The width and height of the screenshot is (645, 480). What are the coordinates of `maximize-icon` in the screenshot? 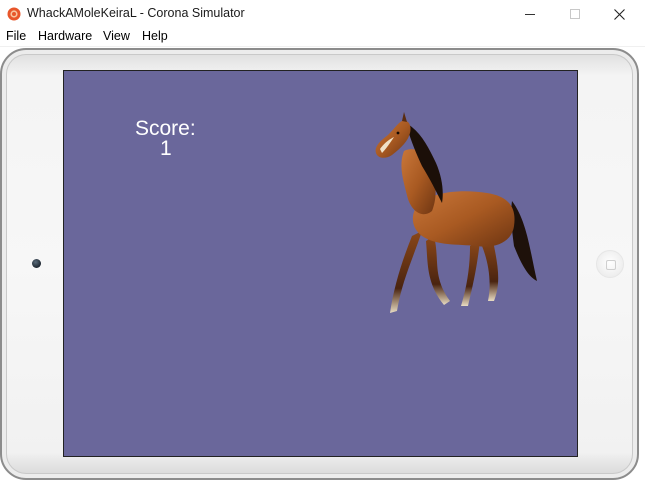 It's located at (574, 14).